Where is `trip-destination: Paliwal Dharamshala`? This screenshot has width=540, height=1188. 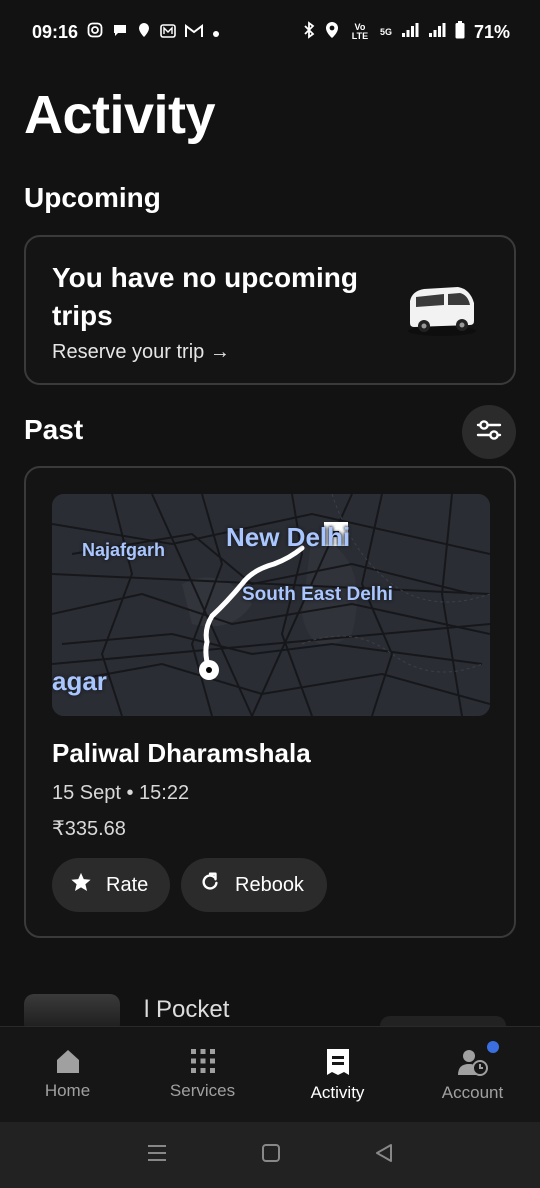 trip-destination: Paliwal Dharamshala is located at coordinates (181, 753).